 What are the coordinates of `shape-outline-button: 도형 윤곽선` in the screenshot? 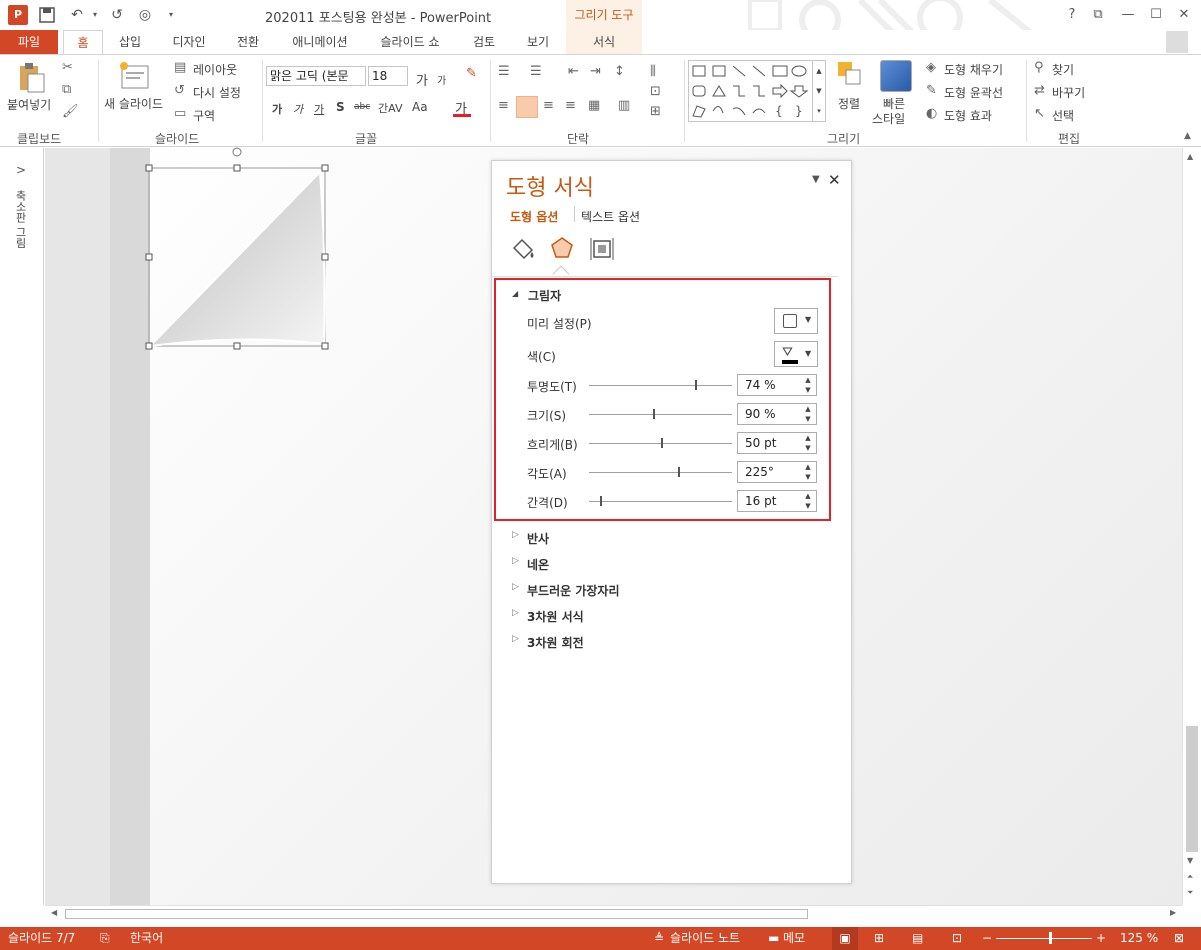 It's located at (973, 92).